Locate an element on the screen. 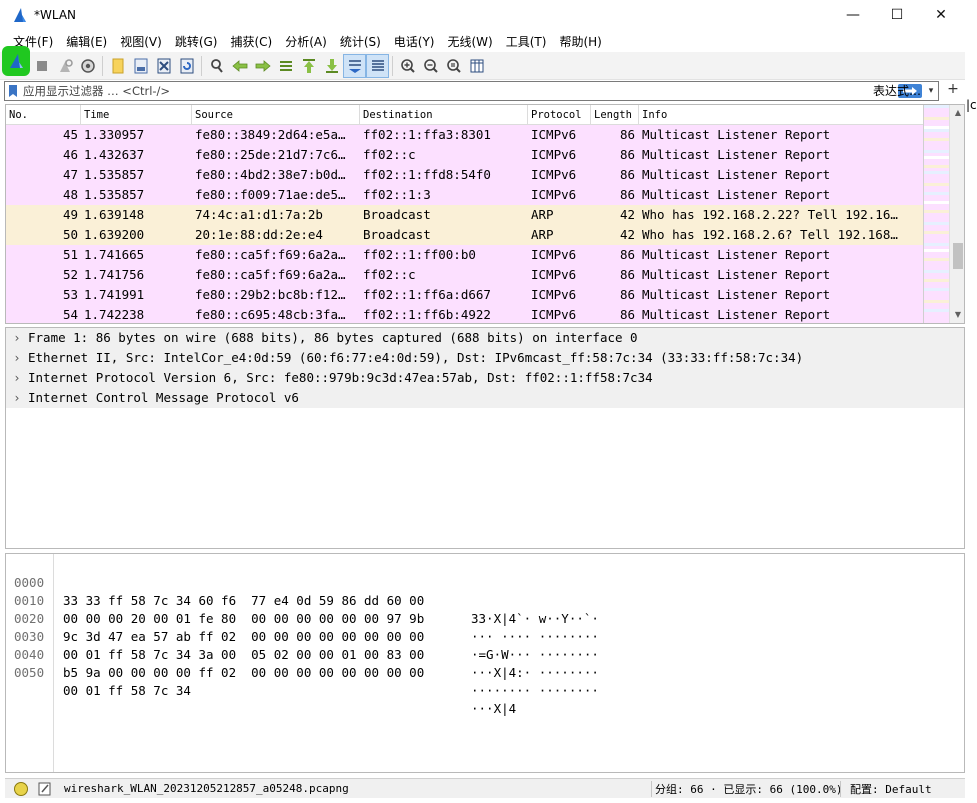 The height and width of the screenshot is (803, 977). byte-hex: 00 01 ff 58 7c 34 is located at coordinates (127, 691).